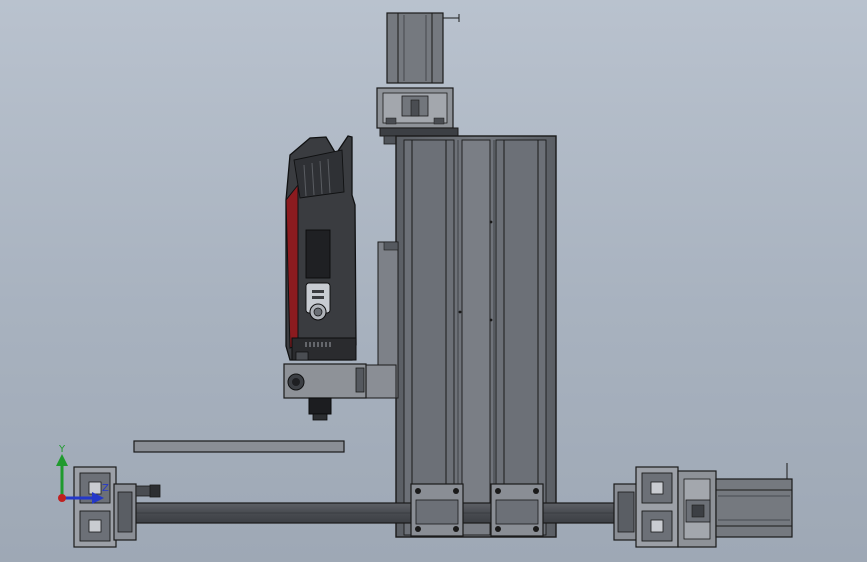  Describe the element at coordinates (476, 336) in the screenshot. I see `z-axis-linear-module` at that location.